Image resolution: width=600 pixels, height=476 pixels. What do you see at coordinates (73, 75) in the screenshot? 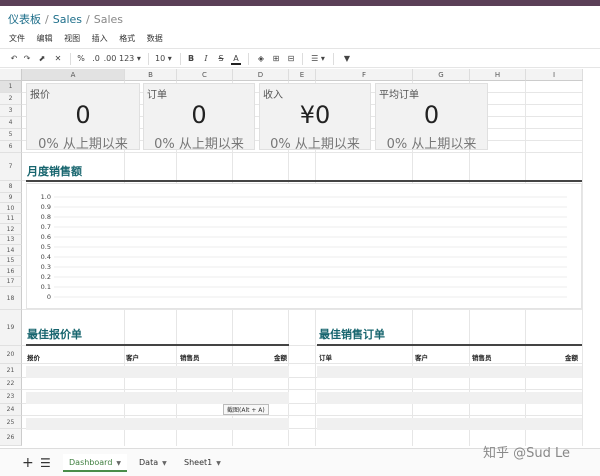
I see `column-header-a: A` at bounding box center [73, 75].